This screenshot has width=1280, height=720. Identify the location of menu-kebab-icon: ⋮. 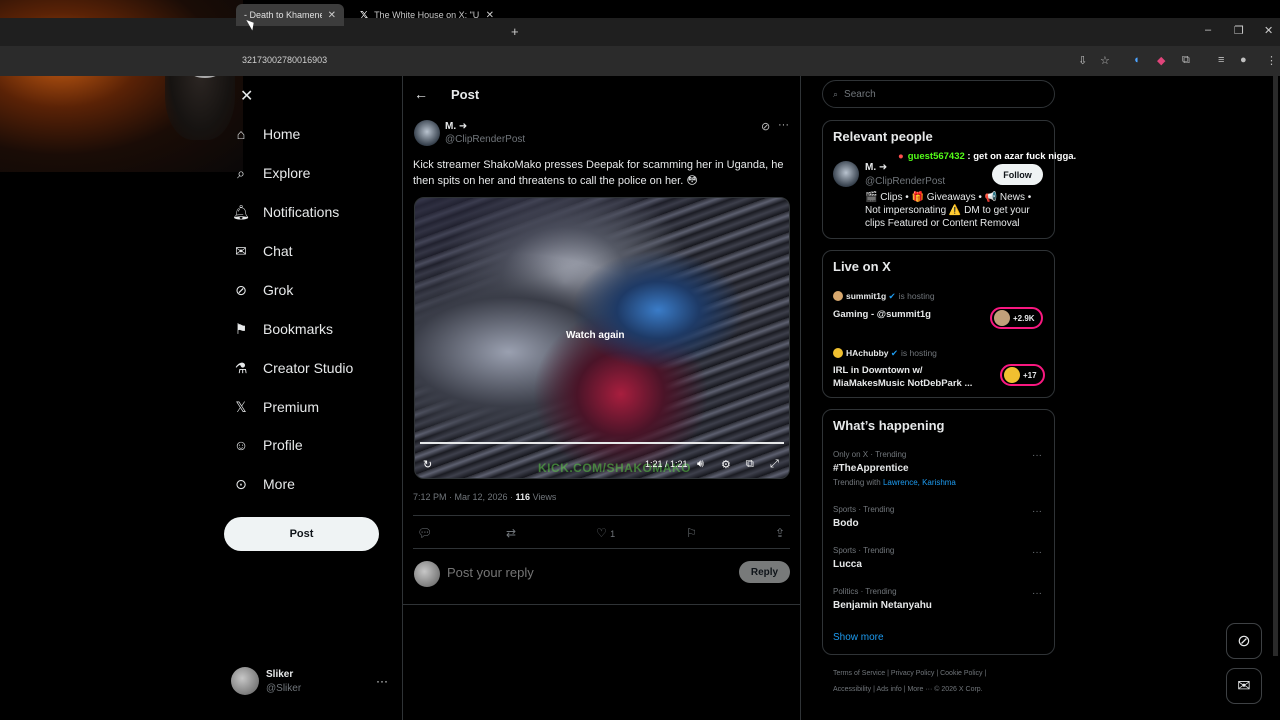
(1271, 60).